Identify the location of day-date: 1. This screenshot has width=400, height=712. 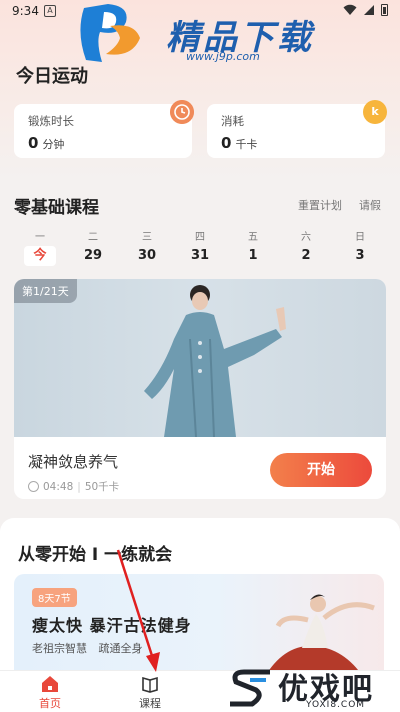
(253, 255).